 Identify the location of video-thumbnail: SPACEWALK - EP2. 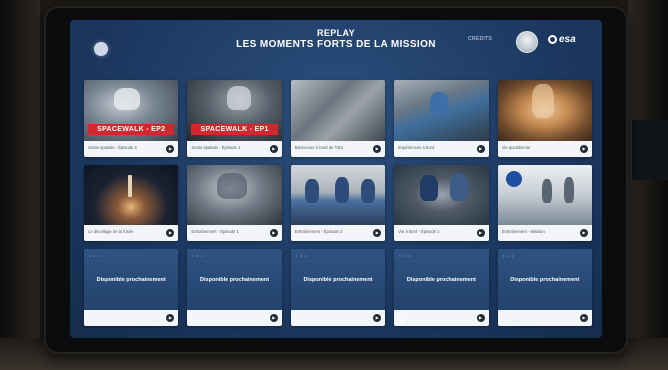
(131, 110).